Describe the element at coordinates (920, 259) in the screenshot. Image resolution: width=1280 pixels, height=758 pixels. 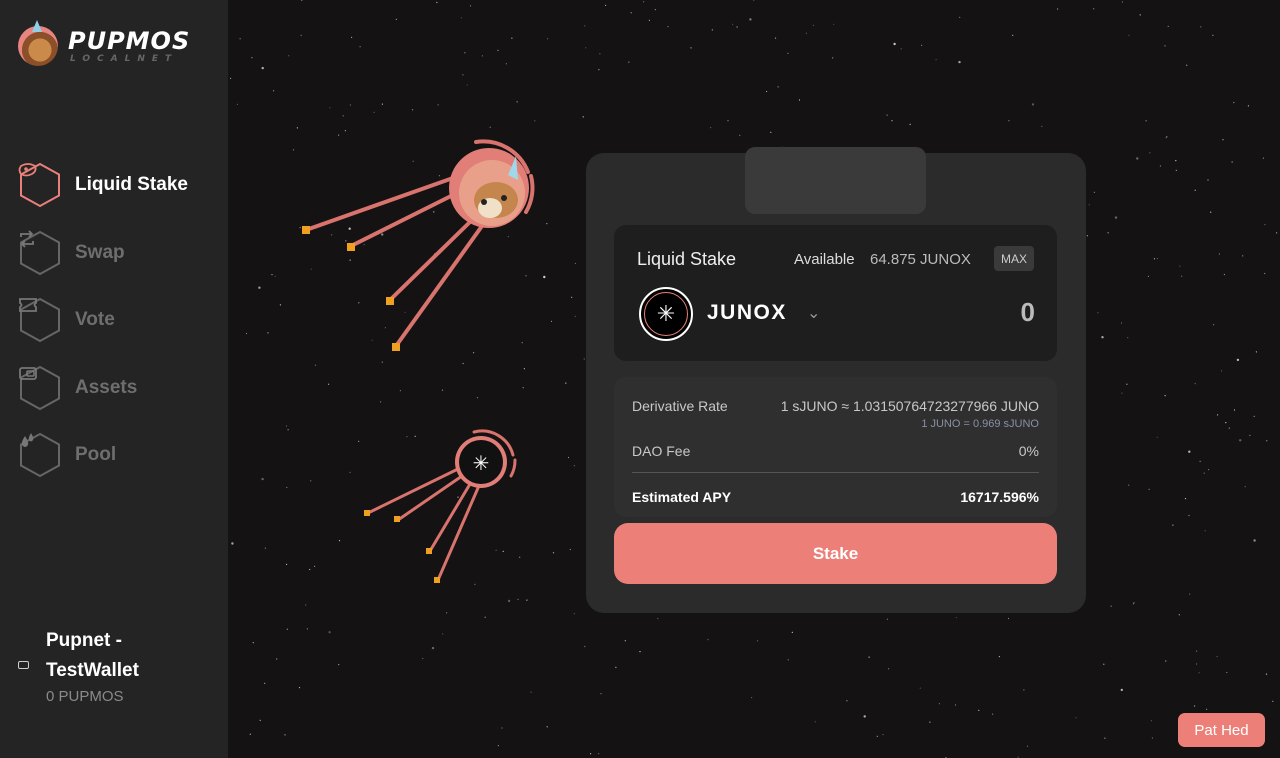
I see `available-balance: 64.875 JUNOX` at that location.